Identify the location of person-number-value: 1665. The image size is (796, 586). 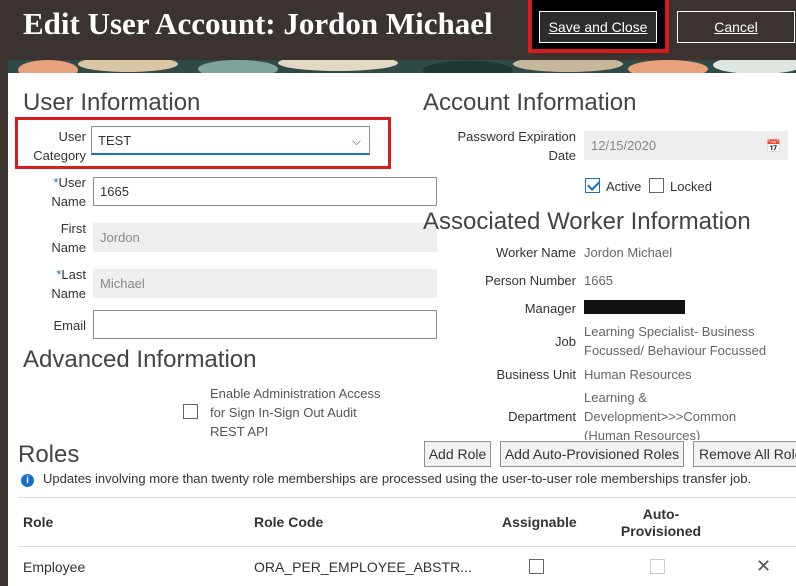
(598, 280).